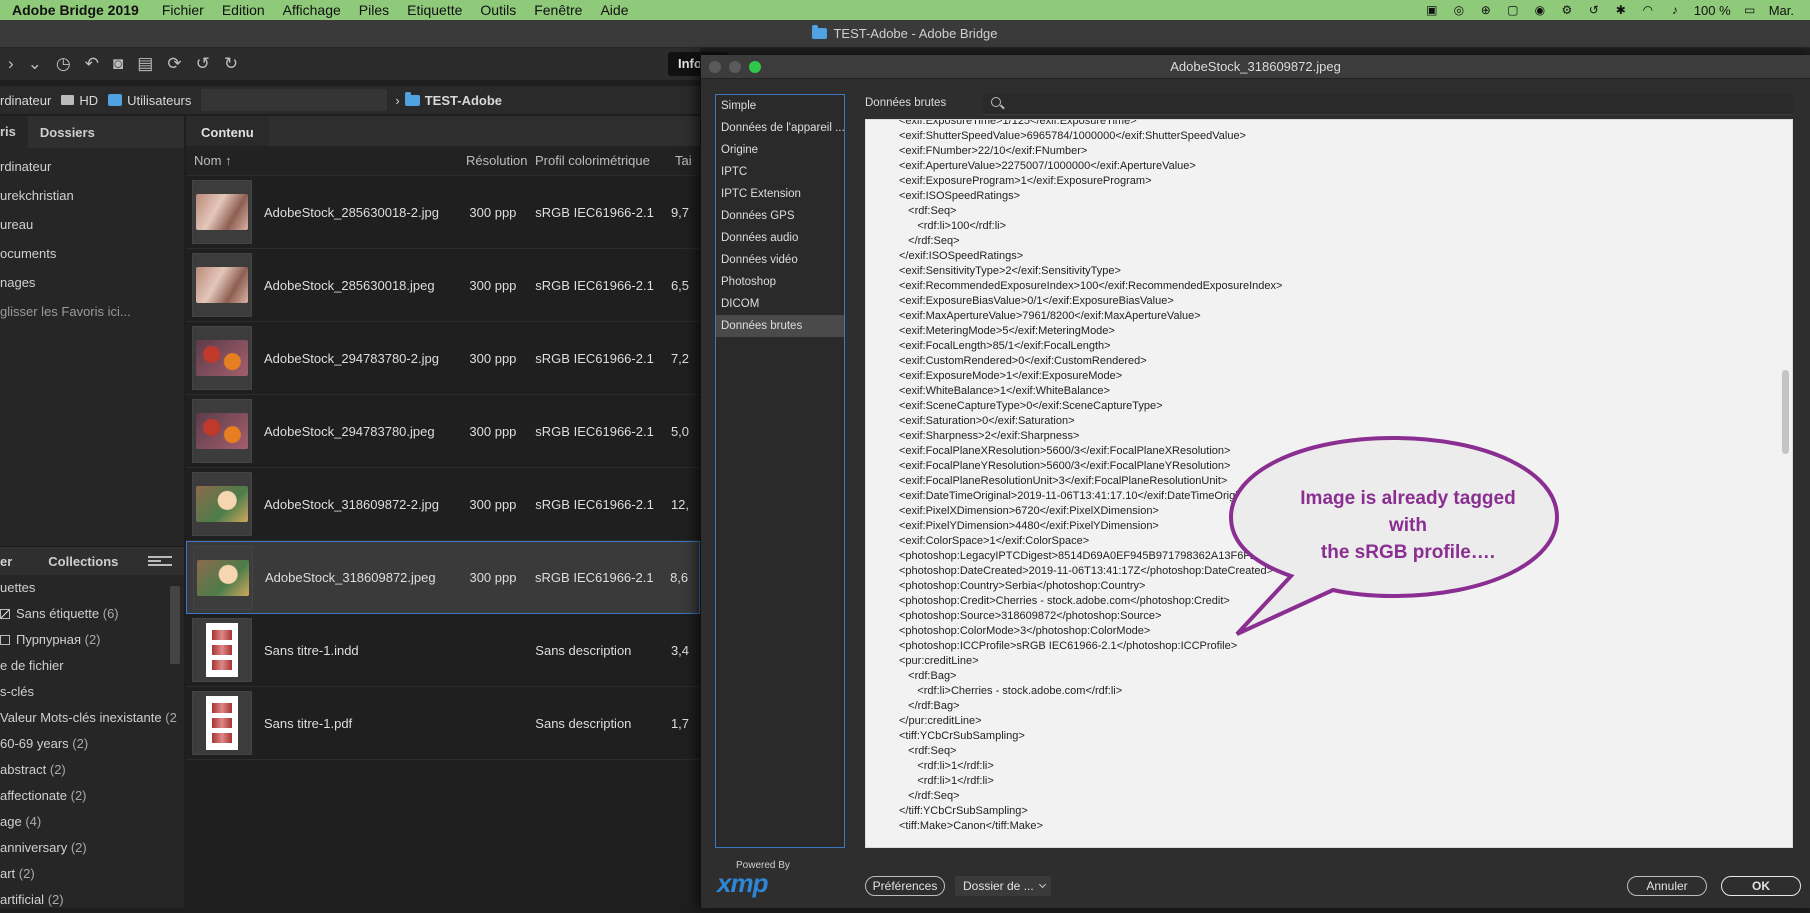  What do you see at coordinates (448, 99) in the screenshot?
I see `breadcrumb-test-adobe: › TEST-Adobe` at bounding box center [448, 99].